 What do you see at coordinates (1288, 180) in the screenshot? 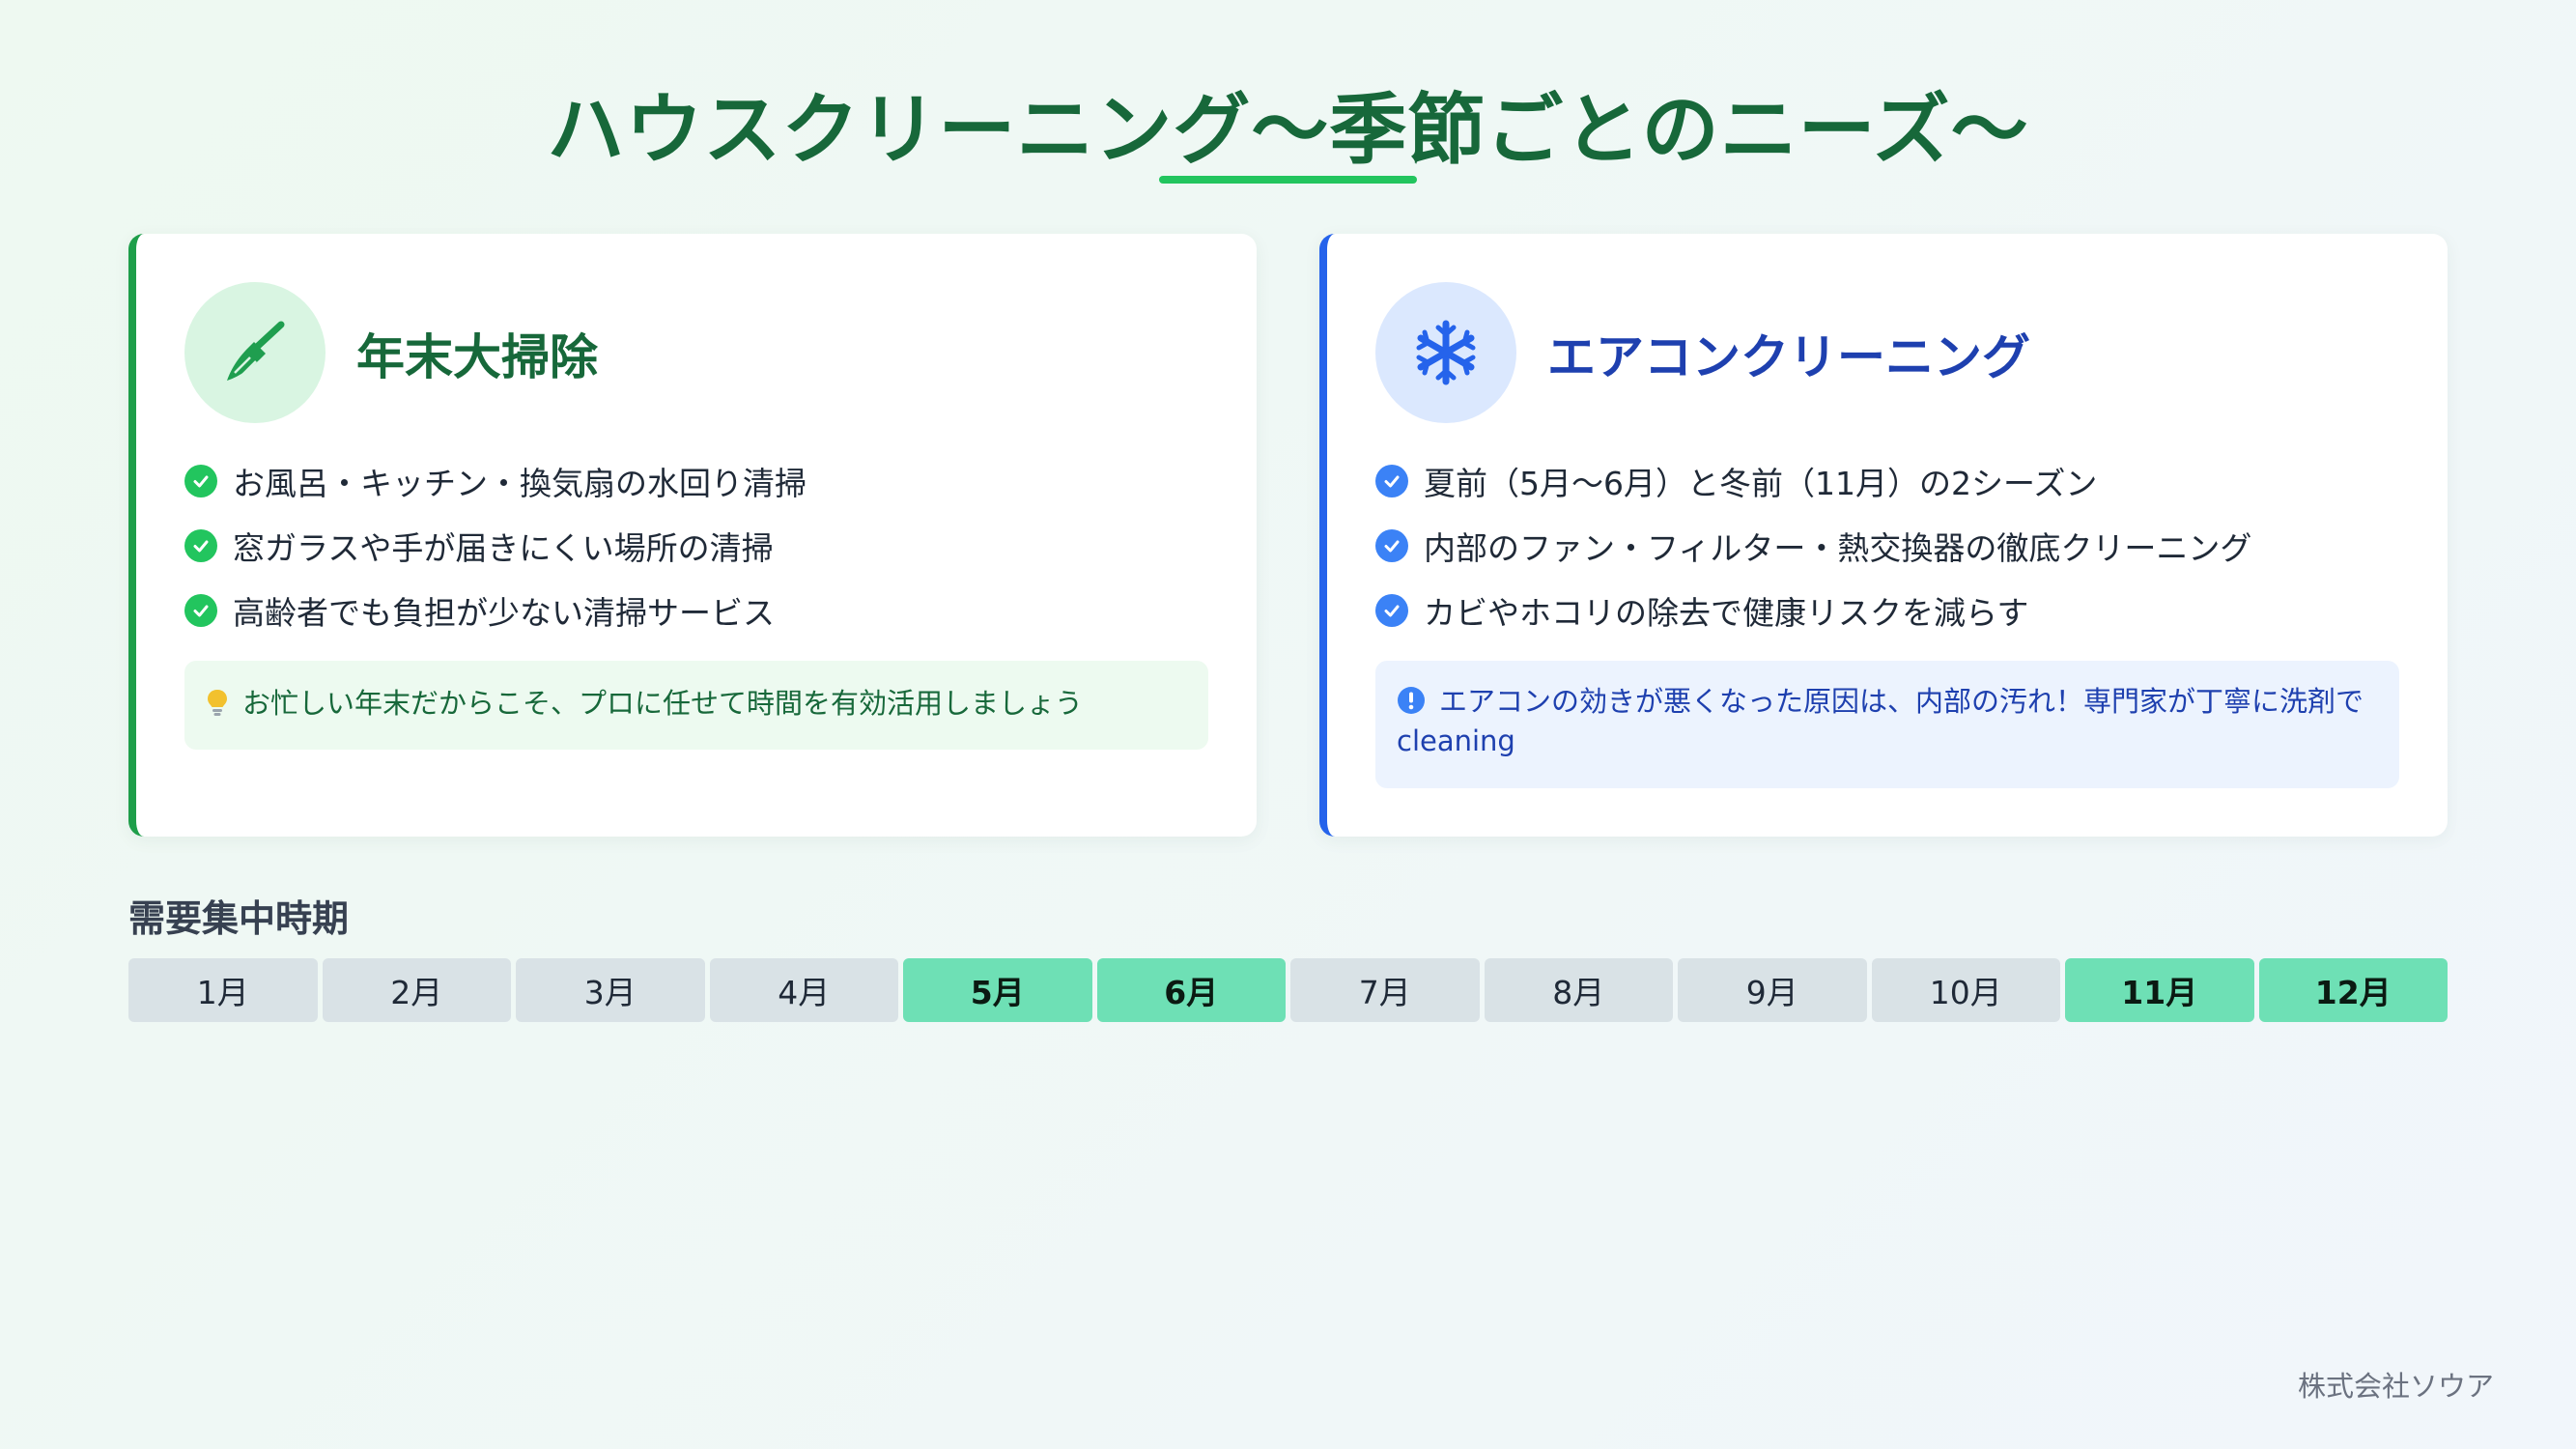
I see `title-underline` at bounding box center [1288, 180].